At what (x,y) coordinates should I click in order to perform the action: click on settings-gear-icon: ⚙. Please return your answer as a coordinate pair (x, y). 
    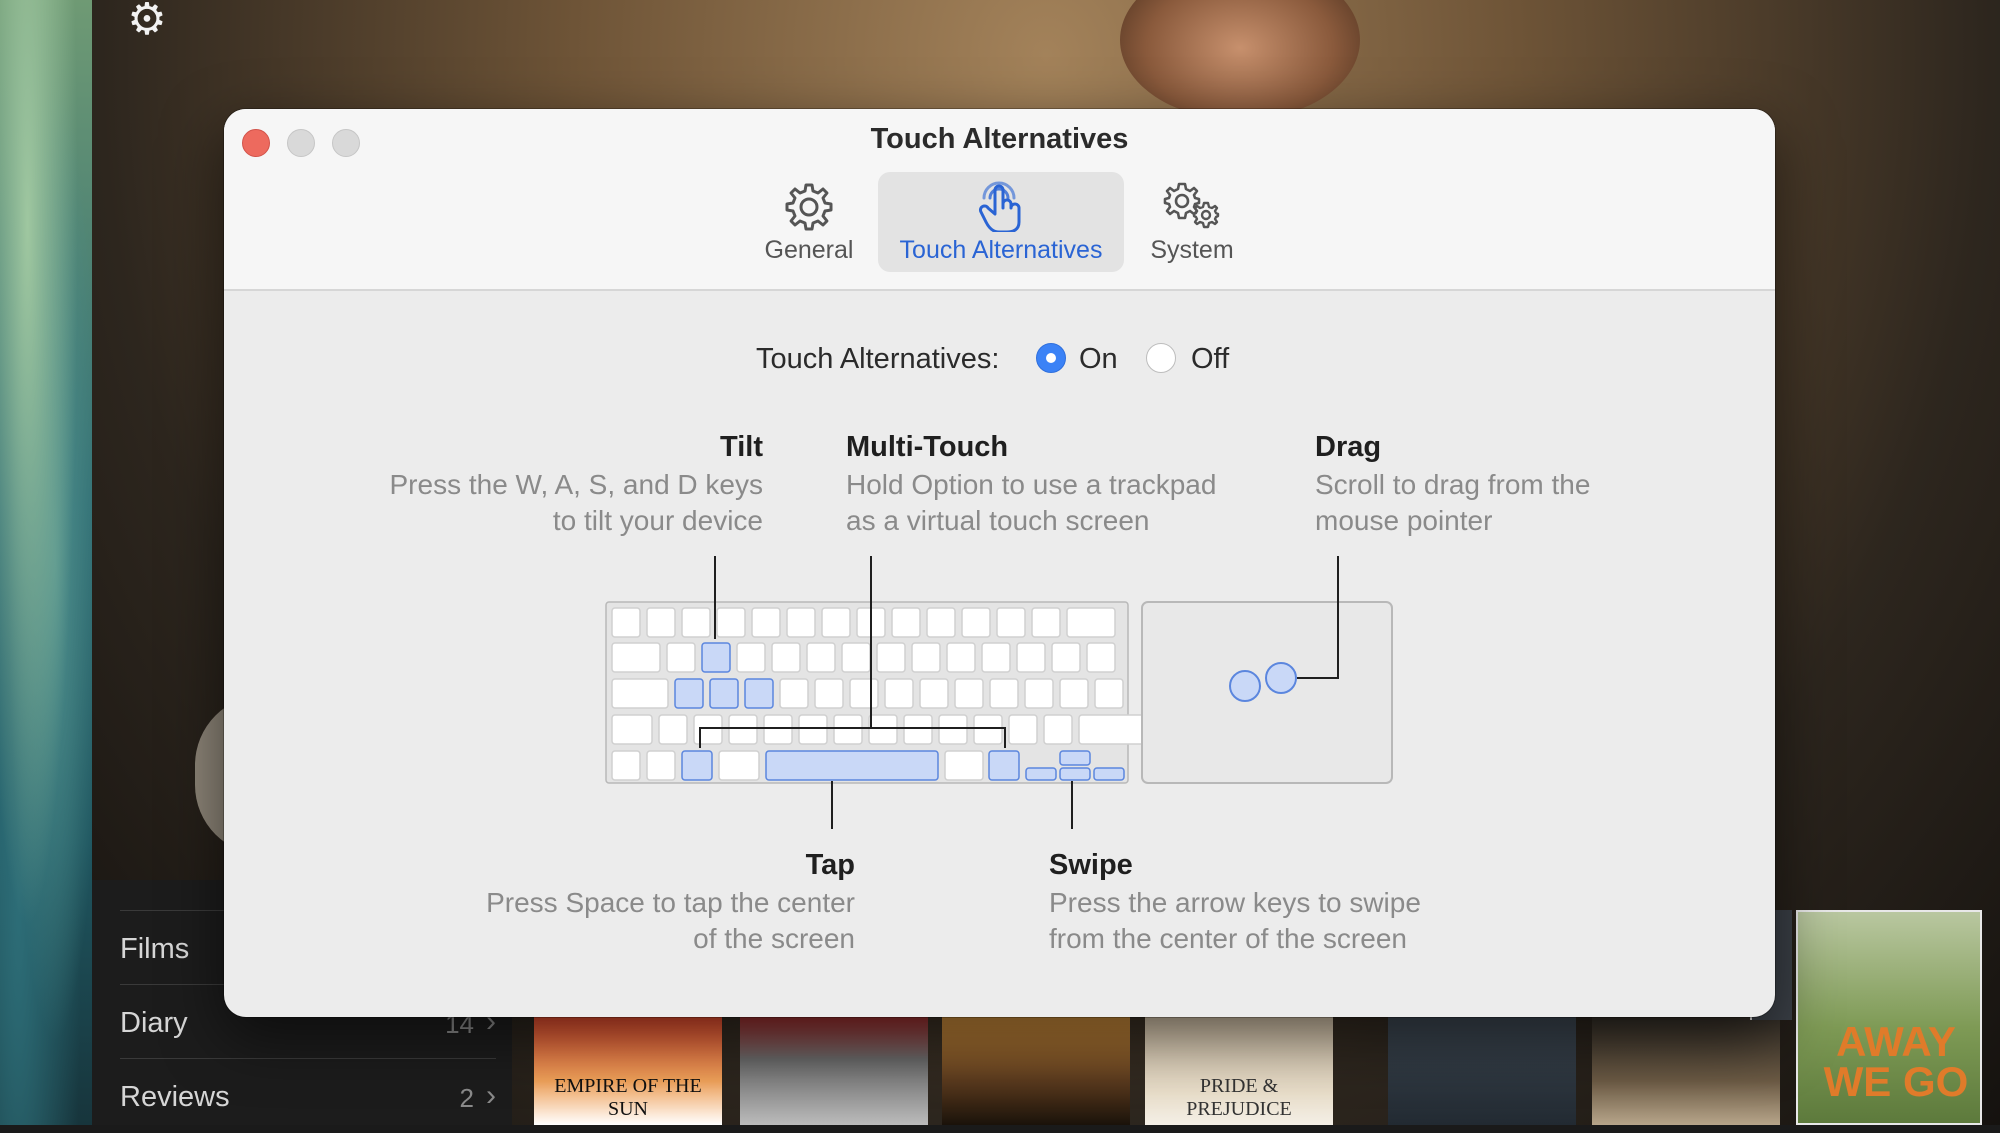
    Looking at the image, I should click on (147, 21).